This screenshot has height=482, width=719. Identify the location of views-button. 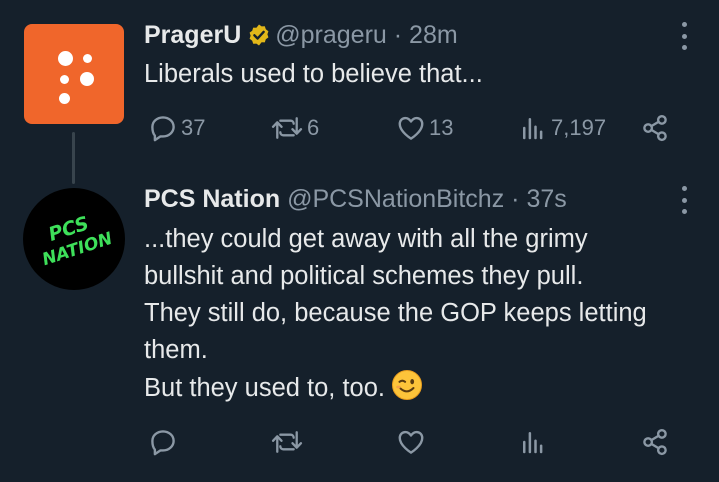
(533, 442).